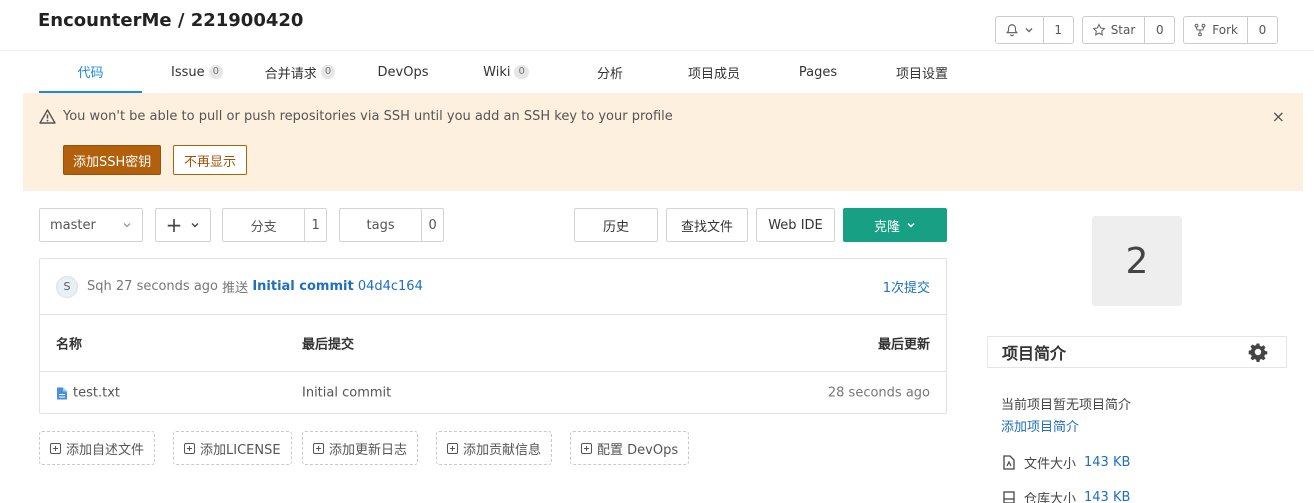 The width and height of the screenshot is (1314, 503). I want to click on star-icon, so click(1099, 29).